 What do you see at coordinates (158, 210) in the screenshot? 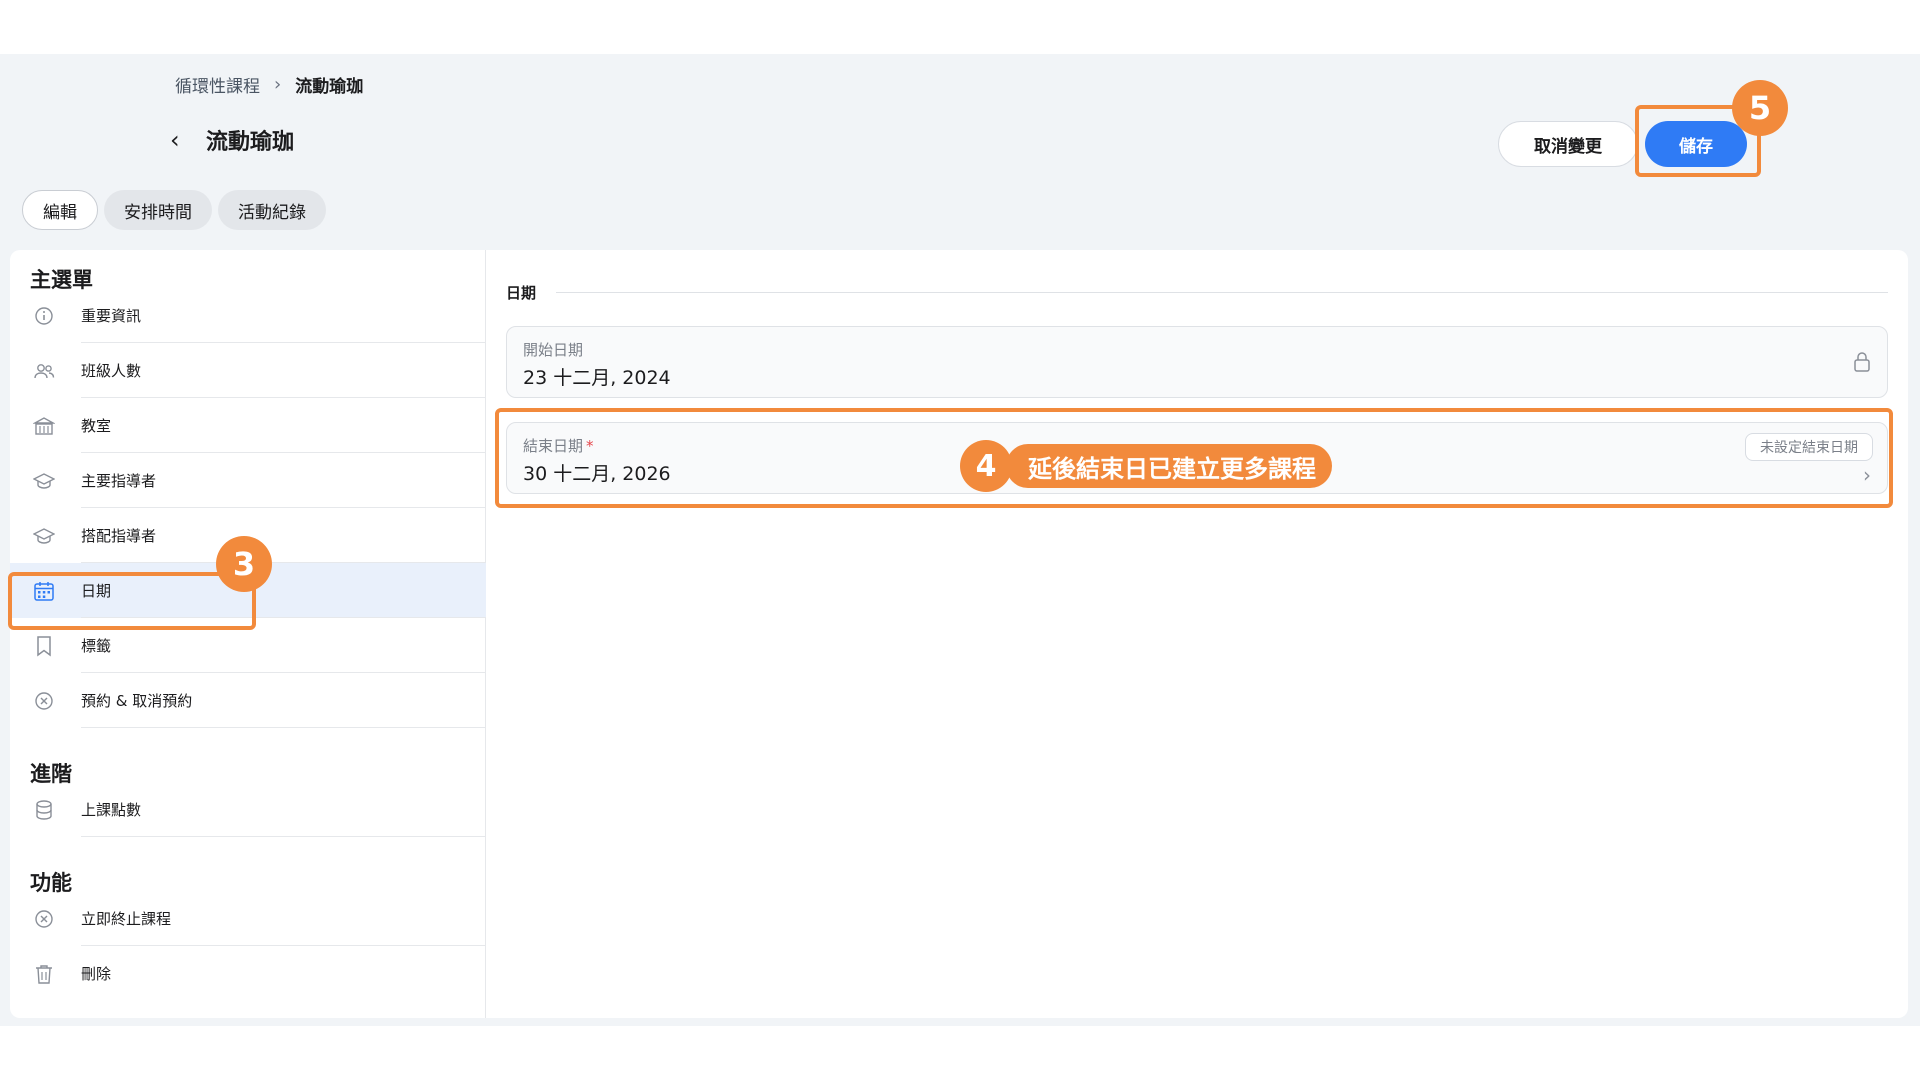
I see `tab-schedule: 安排時間` at bounding box center [158, 210].